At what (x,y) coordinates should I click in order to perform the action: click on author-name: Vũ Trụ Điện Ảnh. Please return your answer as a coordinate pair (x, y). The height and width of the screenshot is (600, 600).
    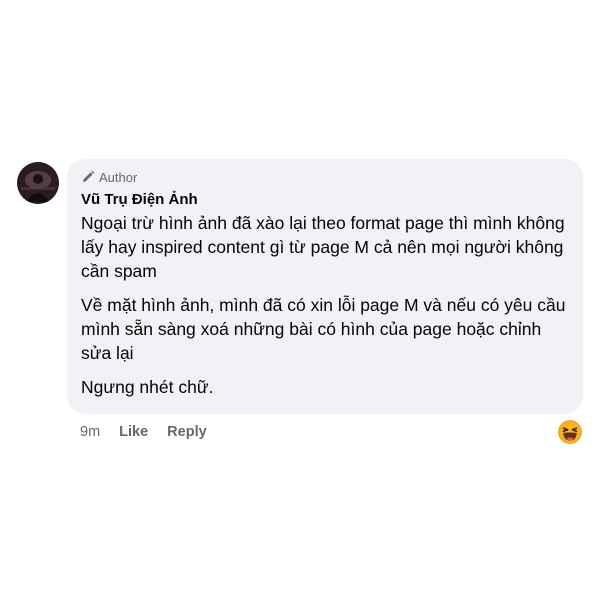
    Looking at the image, I should click on (325, 199).